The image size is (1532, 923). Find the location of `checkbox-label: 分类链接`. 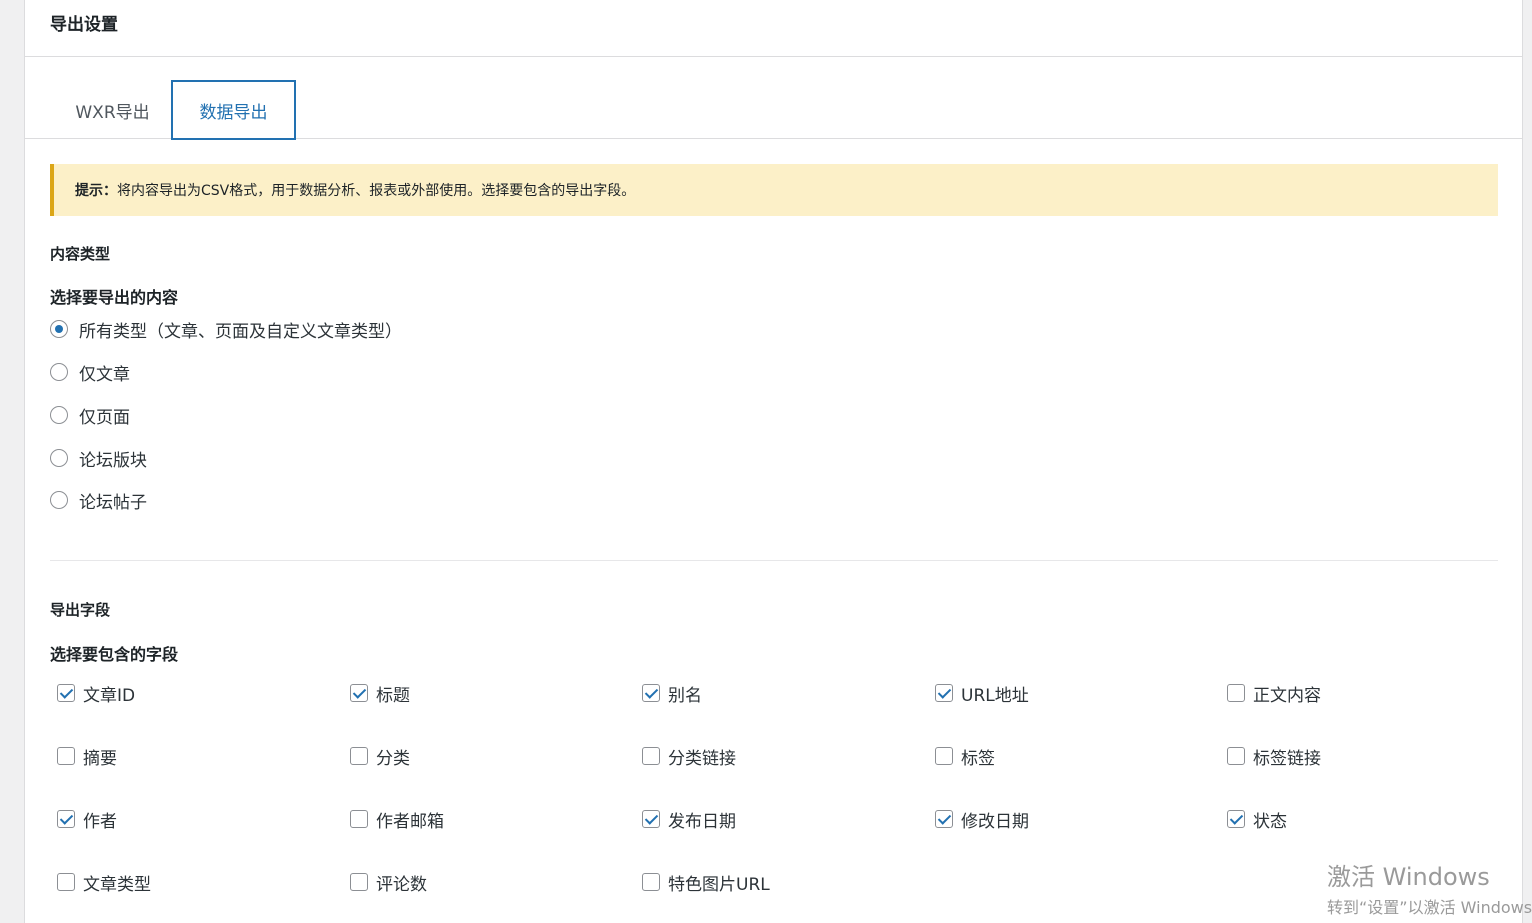

checkbox-label: 分类链接 is located at coordinates (702, 758).